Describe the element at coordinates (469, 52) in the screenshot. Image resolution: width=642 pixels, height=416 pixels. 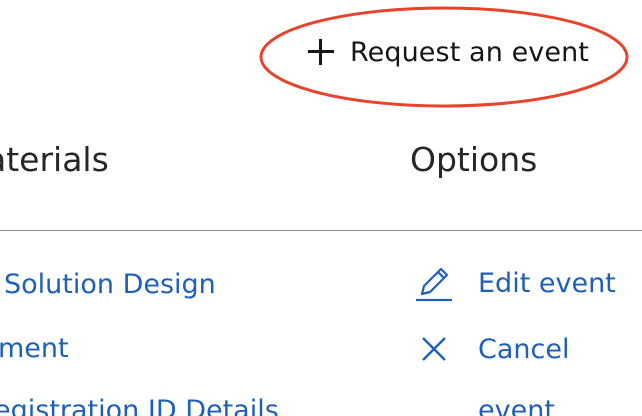
I see `request-event-label: Request an event` at that location.